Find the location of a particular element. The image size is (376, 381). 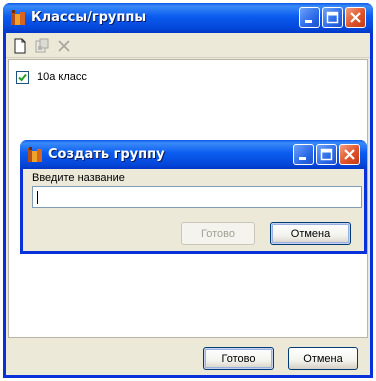

ok-button: Готово is located at coordinates (238, 358).